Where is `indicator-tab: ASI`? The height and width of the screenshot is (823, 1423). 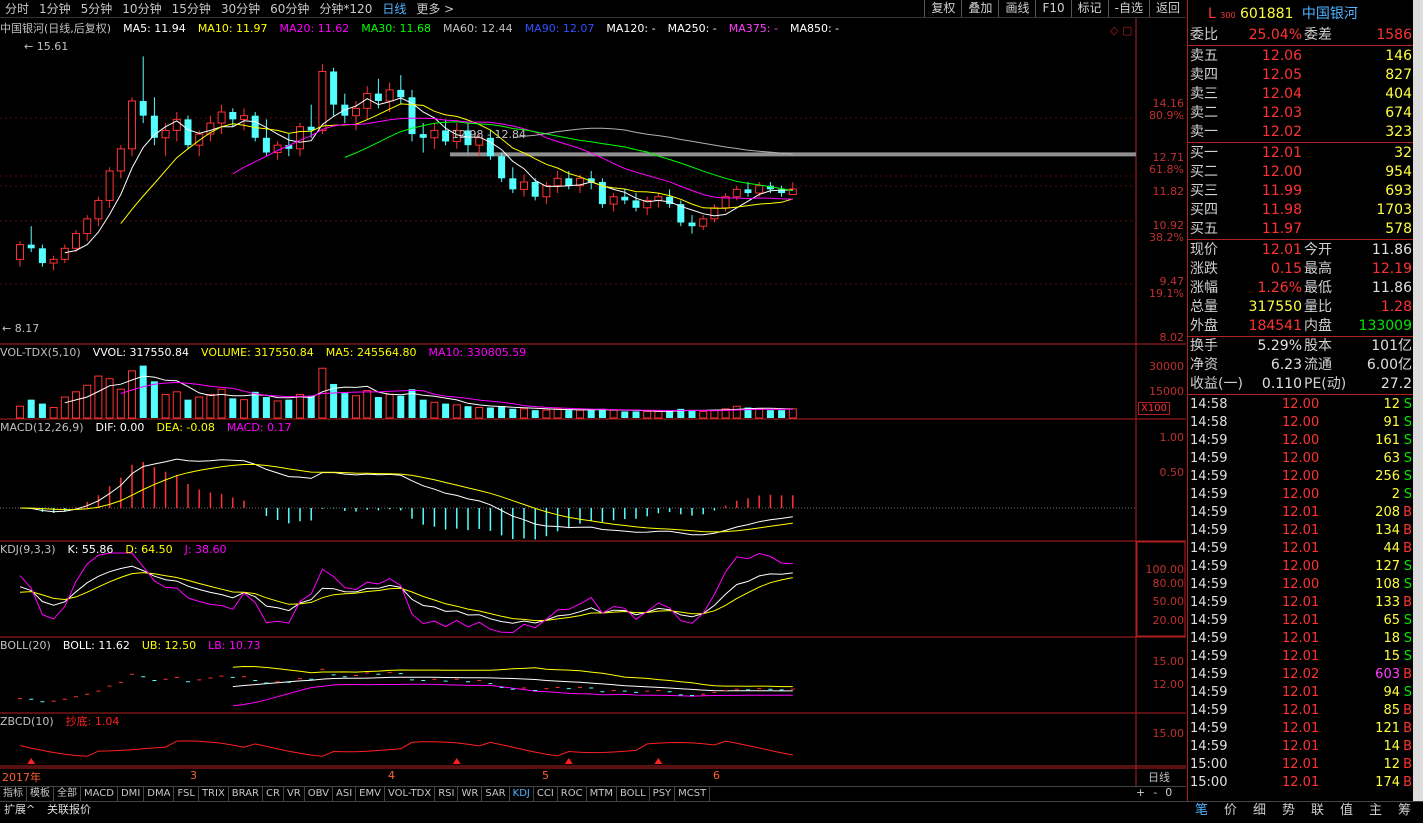
indicator-tab: ASI is located at coordinates (345, 794).